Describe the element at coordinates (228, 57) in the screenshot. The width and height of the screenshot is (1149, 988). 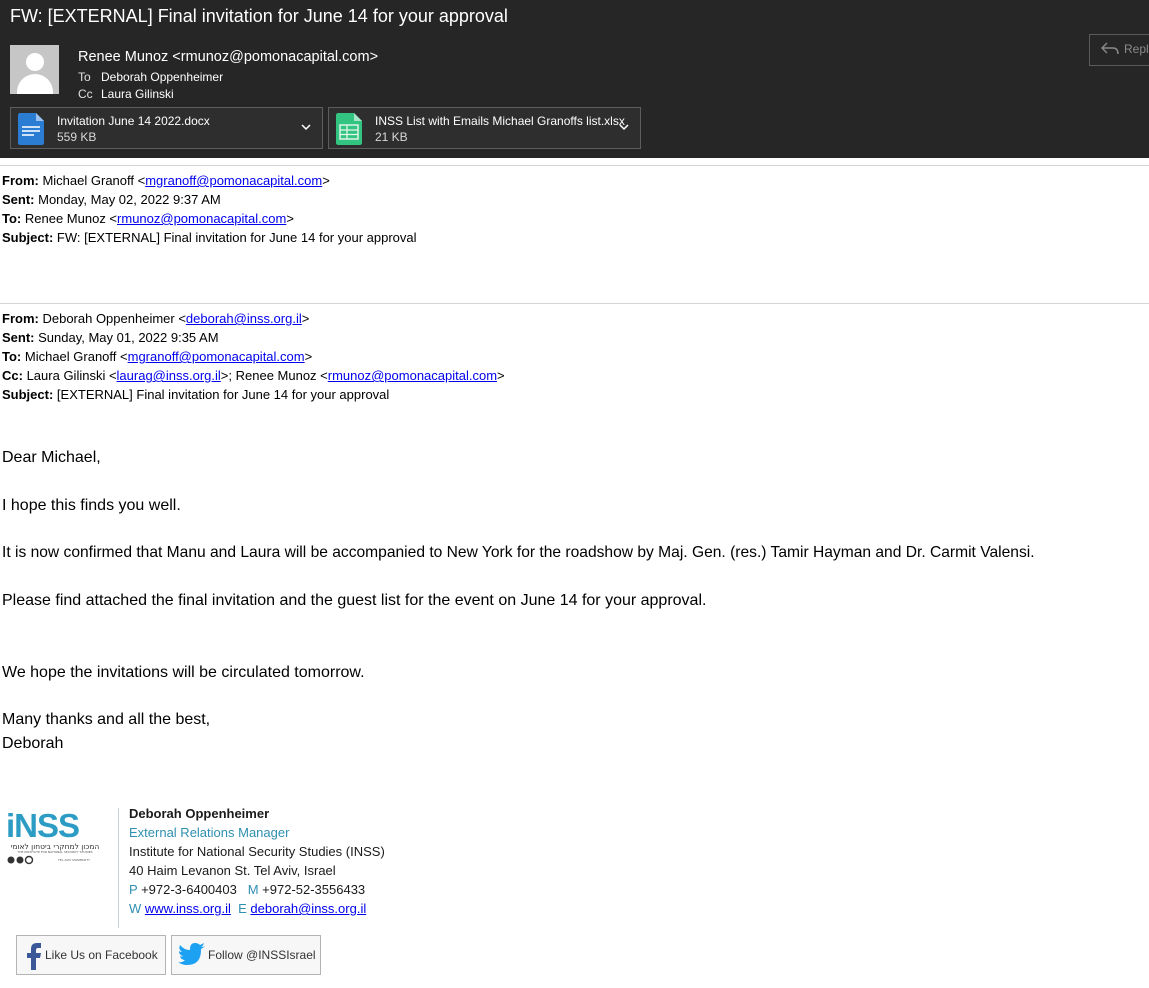
I see `sender-name: Renee Munoz <rmunoz@pomonacapital.com>` at that location.